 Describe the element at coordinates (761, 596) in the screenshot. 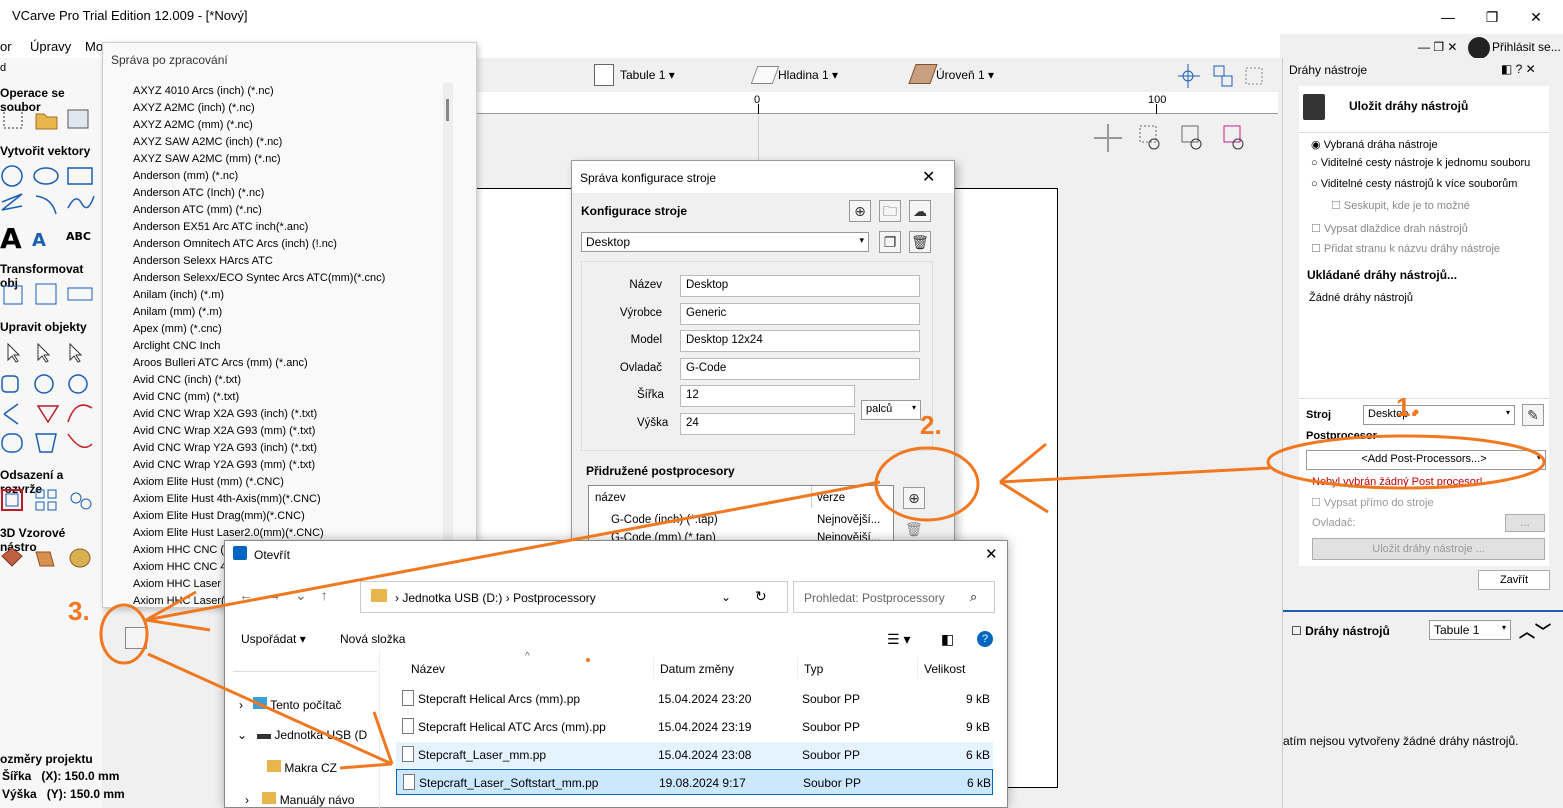

I see `refresh-icon: ↻` at that location.